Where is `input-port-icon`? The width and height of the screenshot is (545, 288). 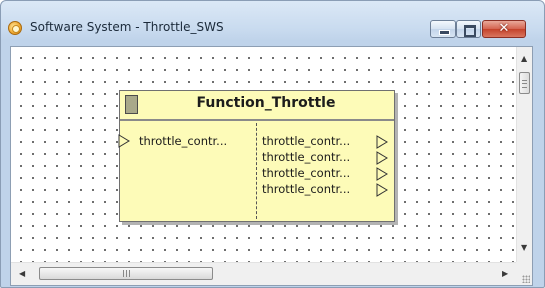 input-port-icon is located at coordinates (124, 141).